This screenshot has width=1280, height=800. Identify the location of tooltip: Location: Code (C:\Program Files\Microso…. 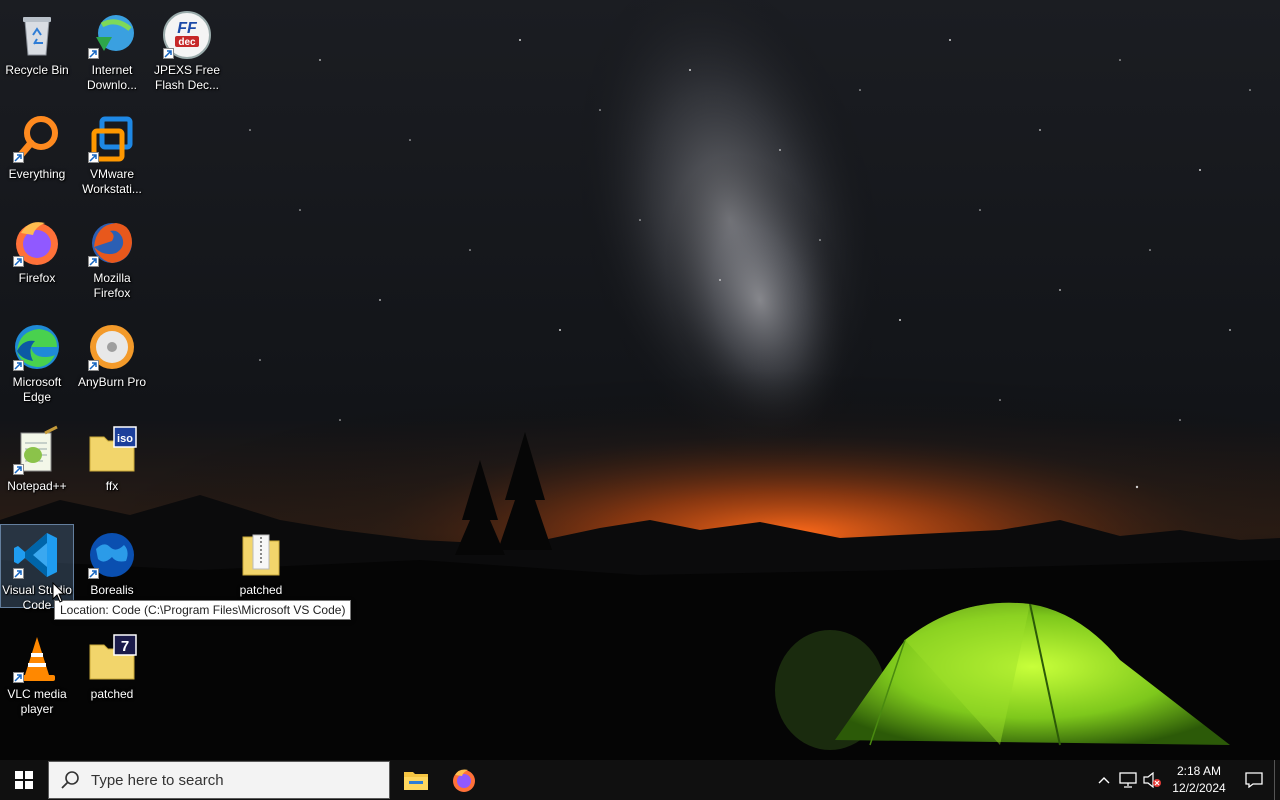
(203, 610).